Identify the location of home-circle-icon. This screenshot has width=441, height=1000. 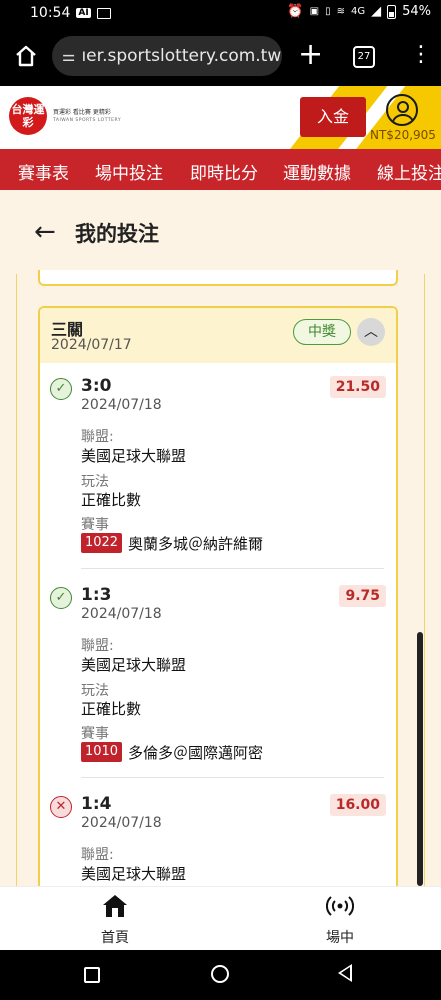
(220, 974).